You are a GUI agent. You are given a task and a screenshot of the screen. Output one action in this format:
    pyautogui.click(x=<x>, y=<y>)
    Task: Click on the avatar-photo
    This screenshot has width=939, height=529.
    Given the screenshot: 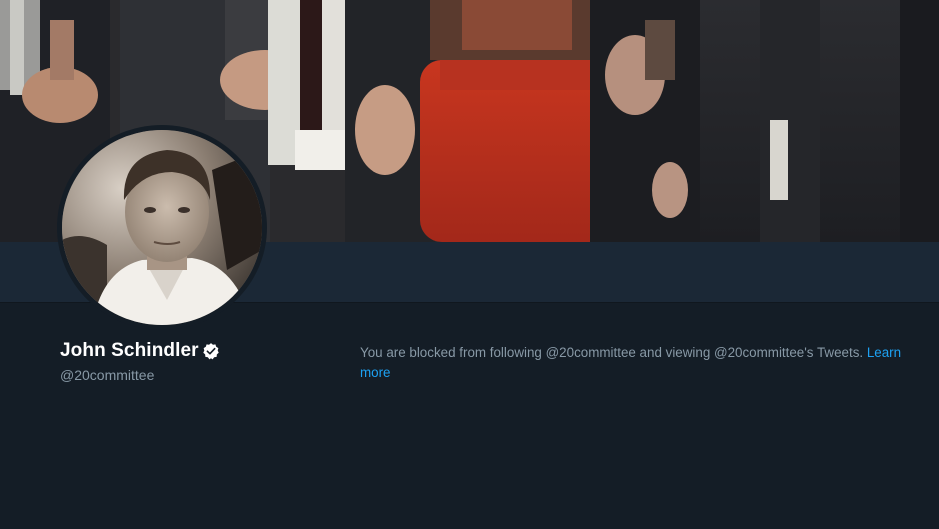 What is the action you would take?
    pyautogui.click(x=162, y=227)
    